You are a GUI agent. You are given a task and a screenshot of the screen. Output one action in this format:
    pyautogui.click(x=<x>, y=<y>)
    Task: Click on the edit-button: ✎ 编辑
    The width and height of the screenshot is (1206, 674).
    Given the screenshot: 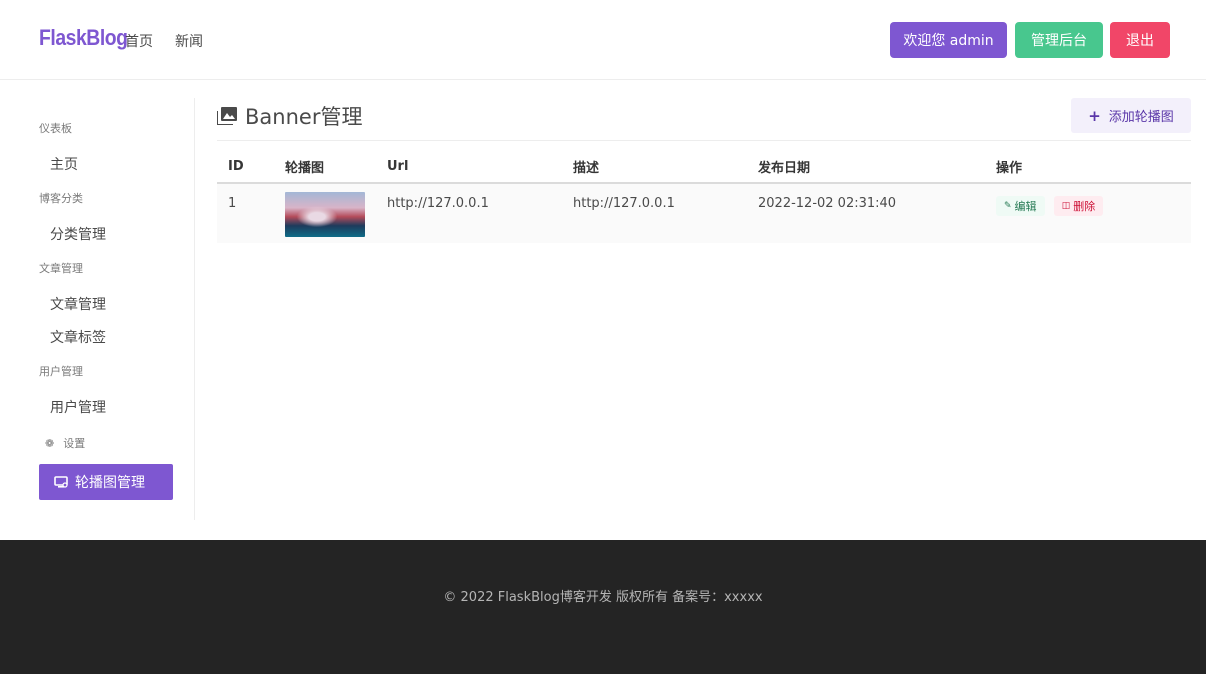 What is the action you would take?
    pyautogui.click(x=1020, y=206)
    